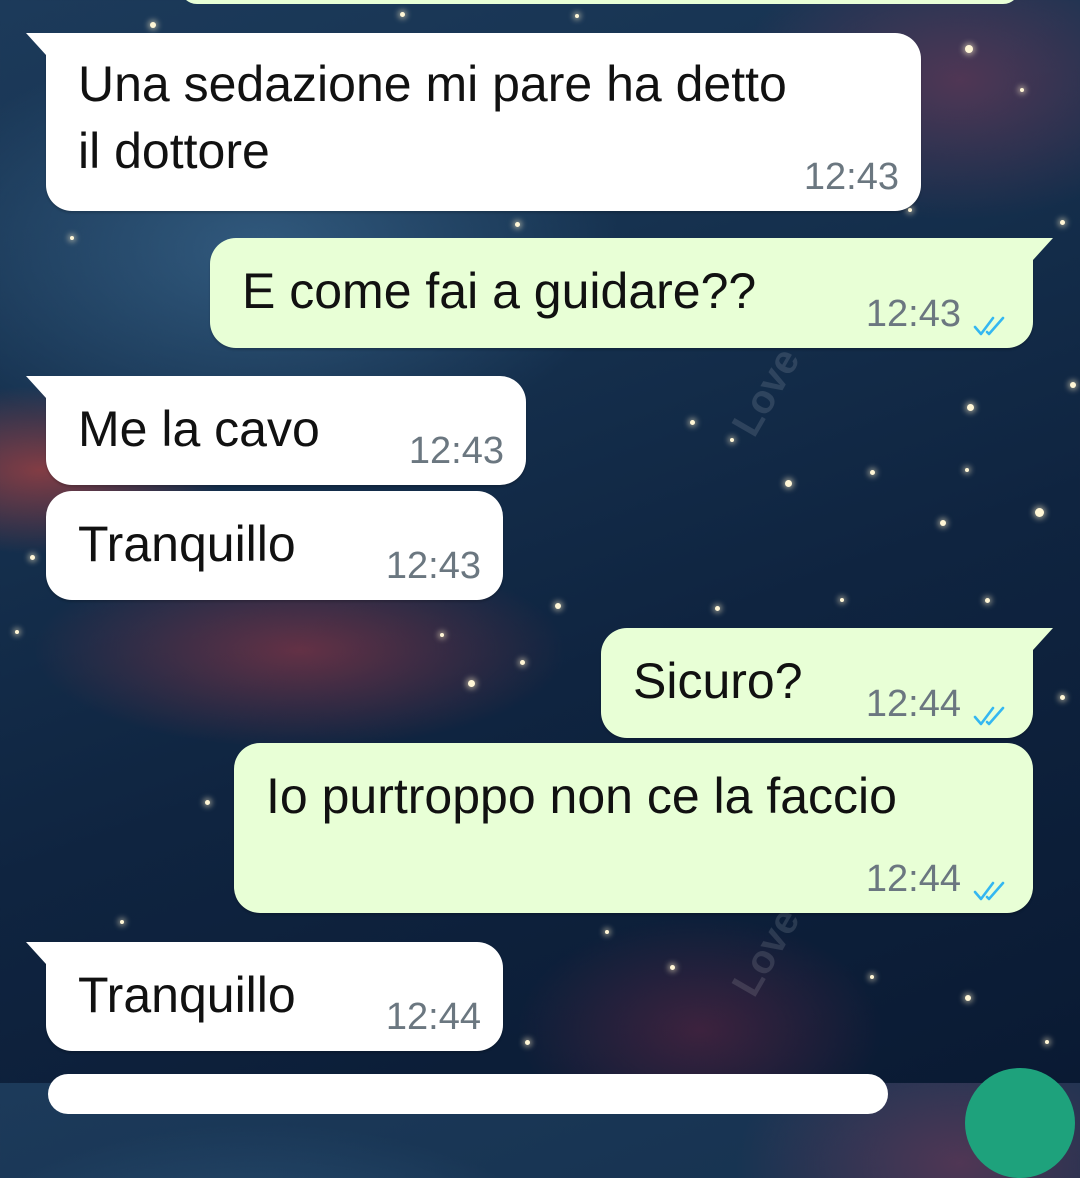 This screenshot has width=1080, height=1178. I want to click on message-text-line: Io purtroppo non ce la faccio, so click(581, 796).